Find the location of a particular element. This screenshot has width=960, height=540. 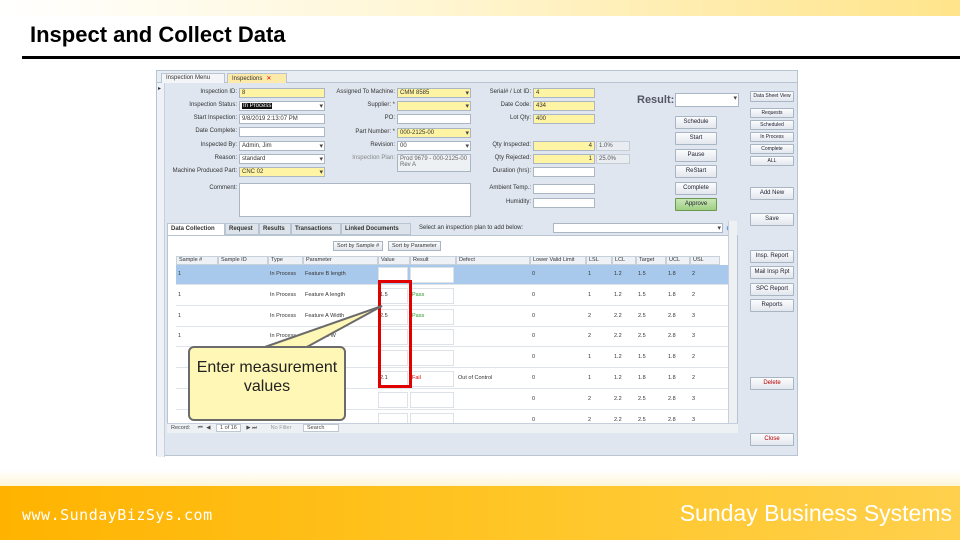

grid-vertical-scrollbar is located at coordinates (732, 327).